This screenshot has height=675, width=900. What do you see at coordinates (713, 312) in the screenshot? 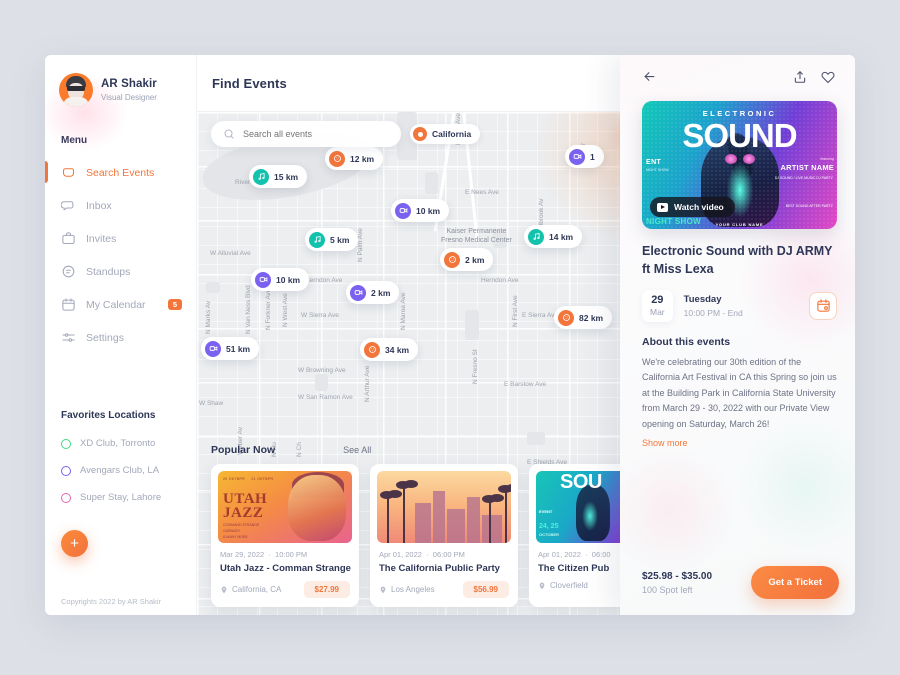
I see `event-time: 10:00 PM - End` at bounding box center [713, 312].